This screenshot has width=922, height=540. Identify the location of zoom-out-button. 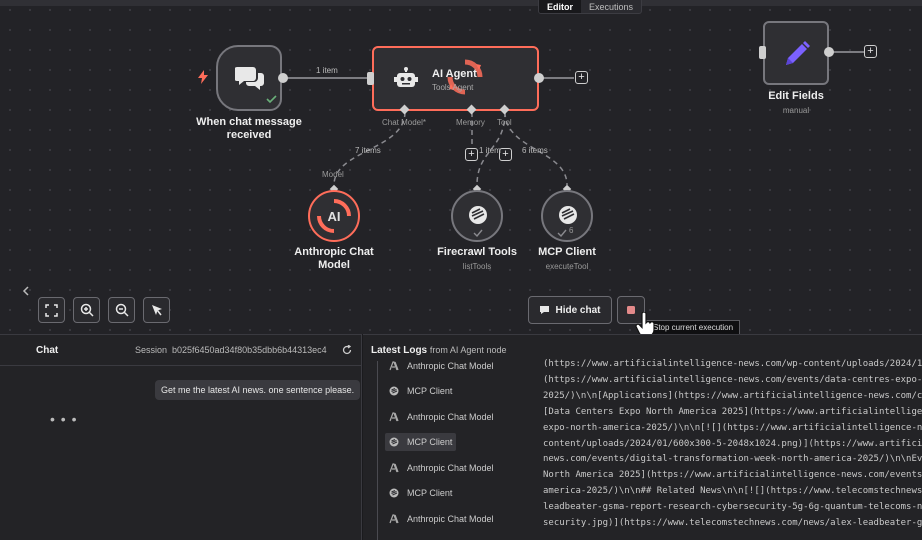
(121, 310).